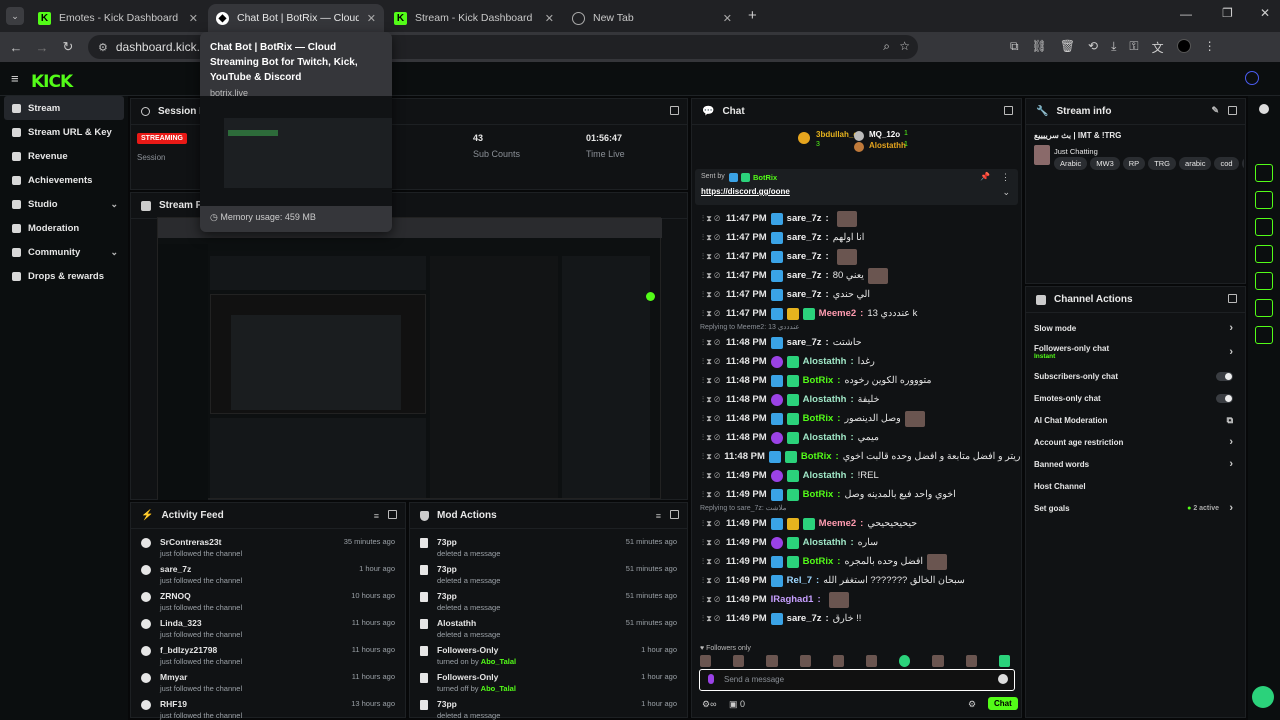  Describe the element at coordinates (856, 237) in the screenshot. I see `chat-message: ⫶ ⧗ ⊘ 11:47 PM sare_7z: انا اولهم` at that location.